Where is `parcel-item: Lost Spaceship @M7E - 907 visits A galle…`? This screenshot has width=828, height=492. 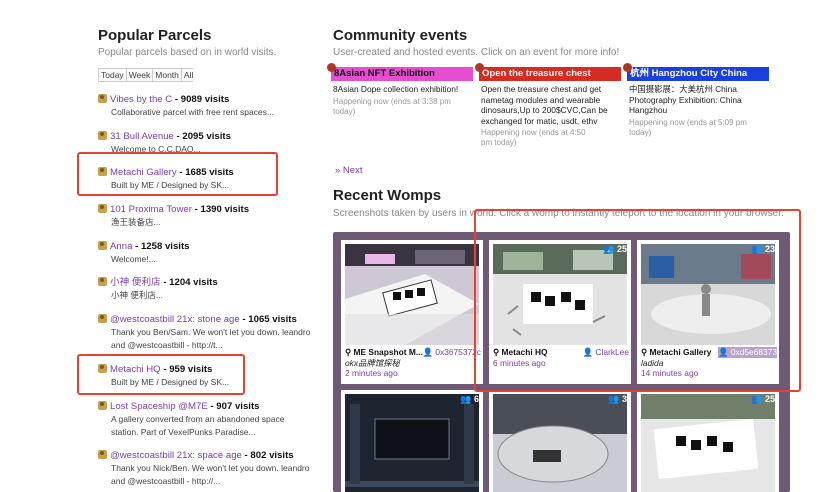
parcel-item: Lost Spaceship @M7E - 907 visits A galle… is located at coordinates (198, 419).